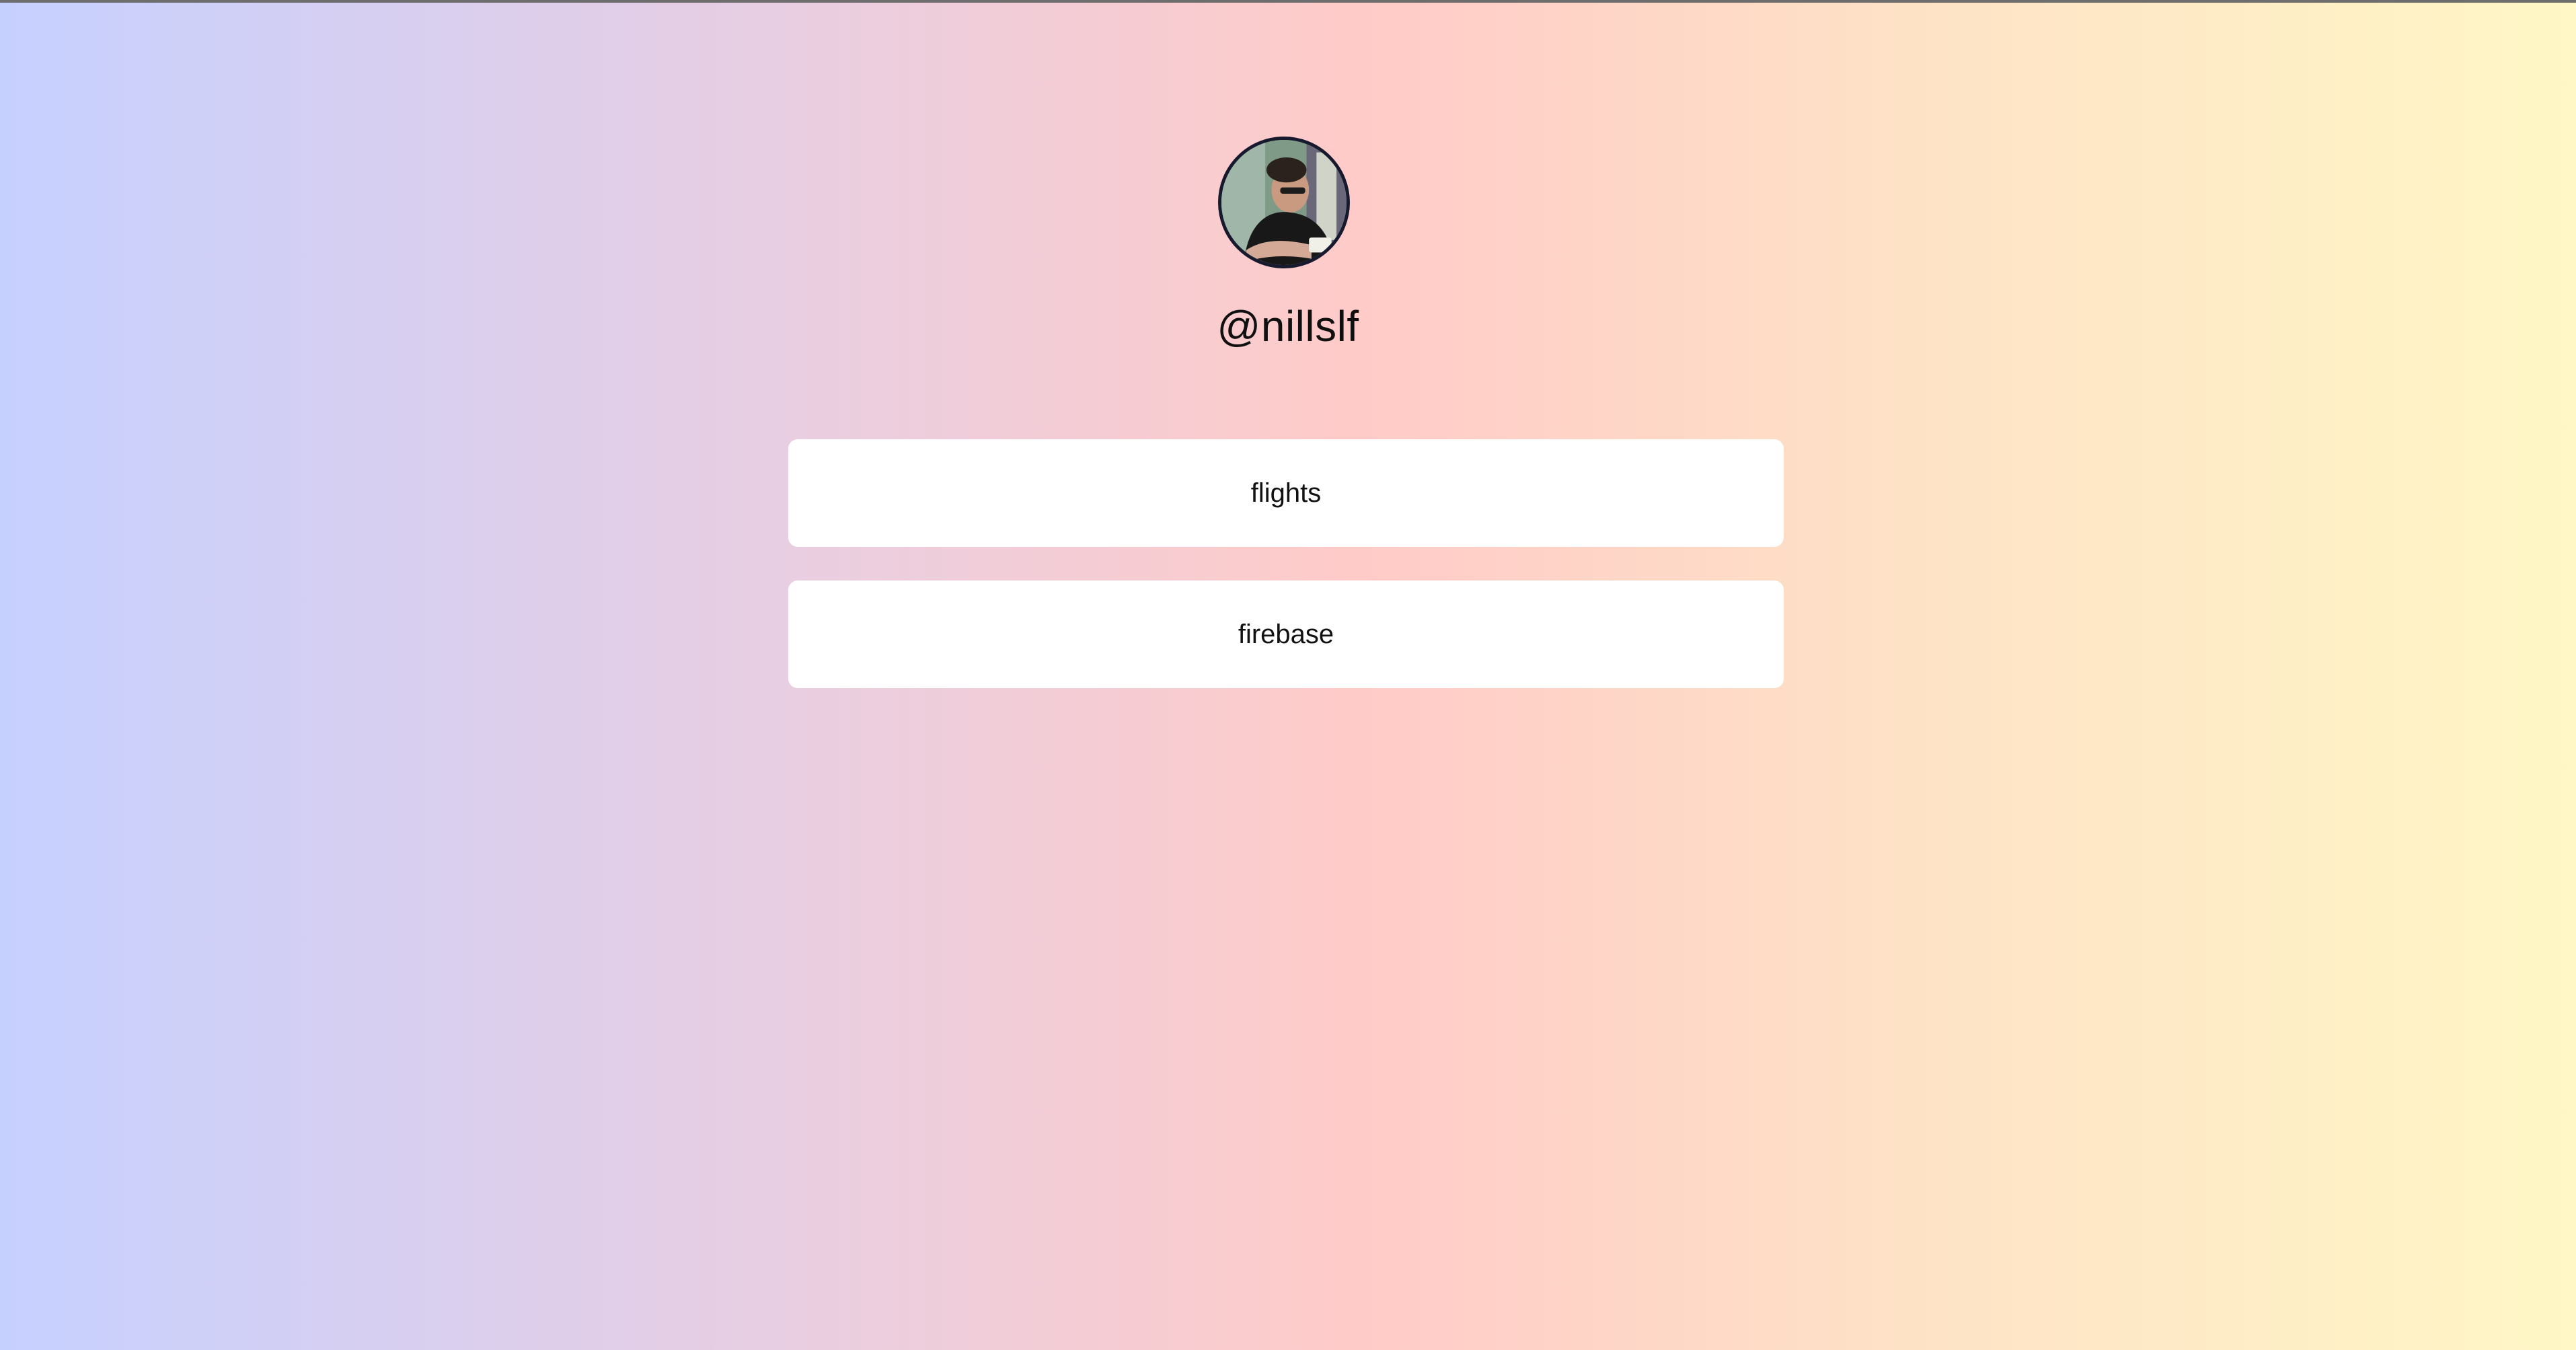 This screenshot has height=1350, width=2576. I want to click on link-button-firebase: firebase, so click(1286, 634).